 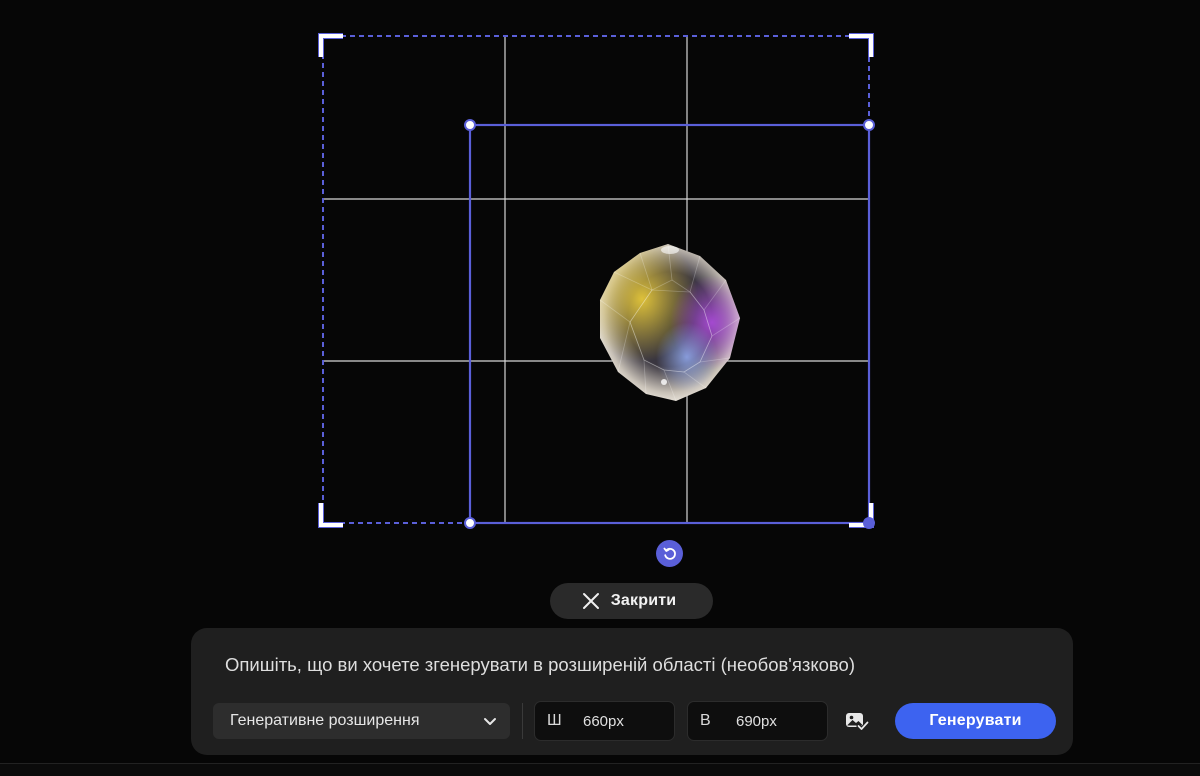 What do you see at coordinates (635, 665) in the screenshot?
I see `prompt-input` at bounding box center [635, 665].